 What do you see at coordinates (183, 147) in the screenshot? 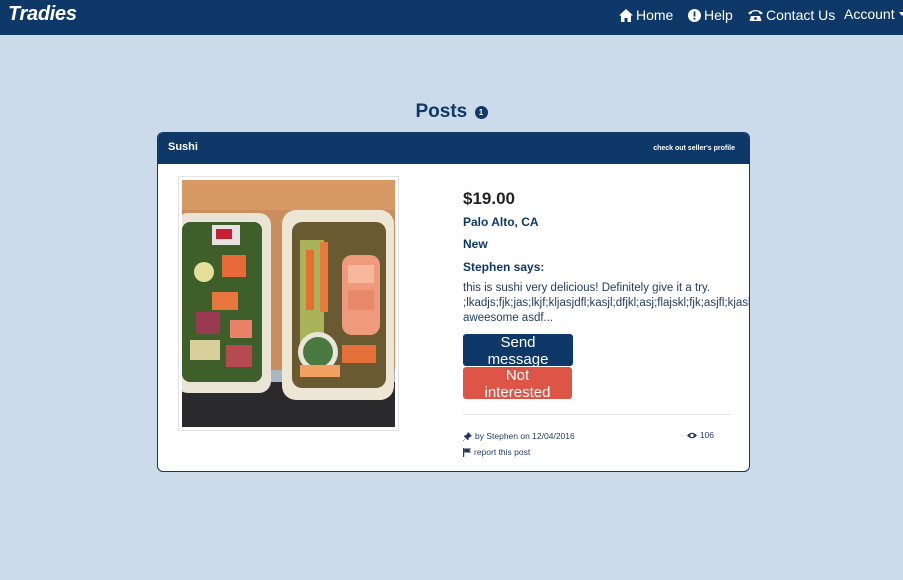
I see `post-title: Sushi` at bounding box center [183, 147].